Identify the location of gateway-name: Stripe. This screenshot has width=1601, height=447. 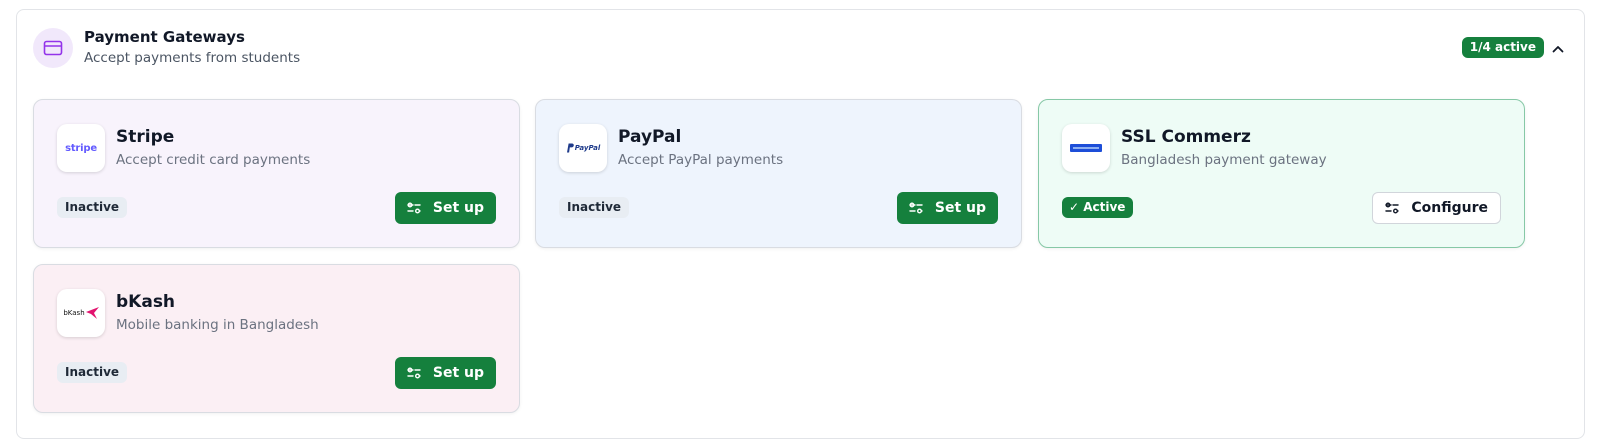
(145, 137).